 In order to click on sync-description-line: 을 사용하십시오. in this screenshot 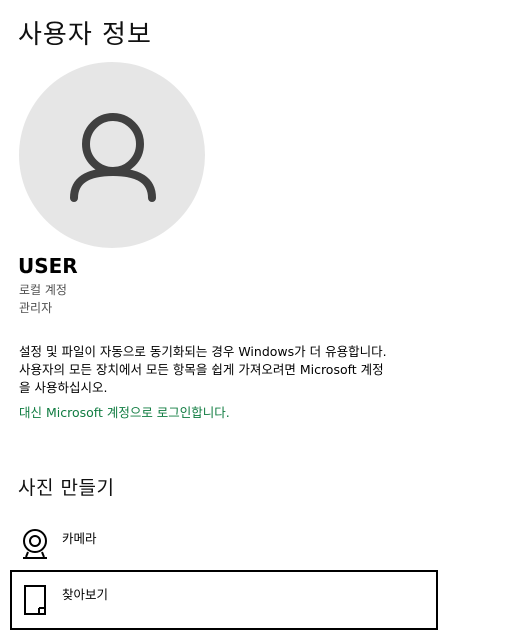, I will do `click(63, 387)`.